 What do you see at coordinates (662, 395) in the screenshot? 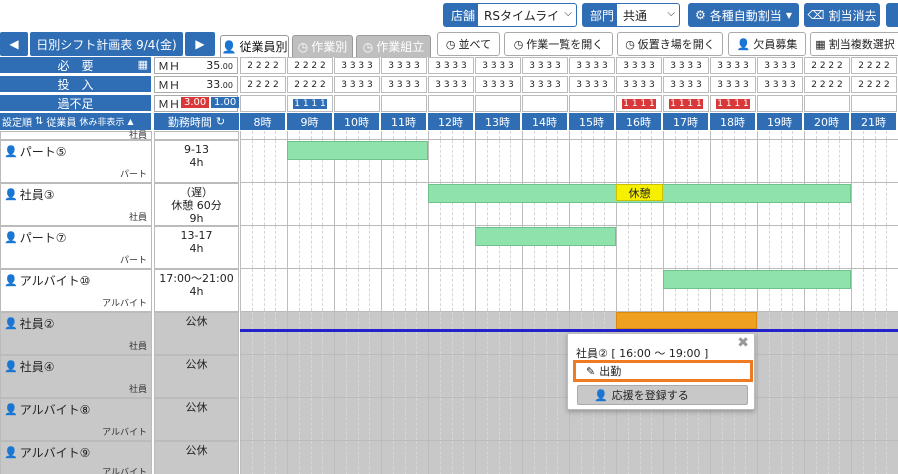
I see `register-support-button: 👤 応援を登録する` at bounding box center [662, 395].